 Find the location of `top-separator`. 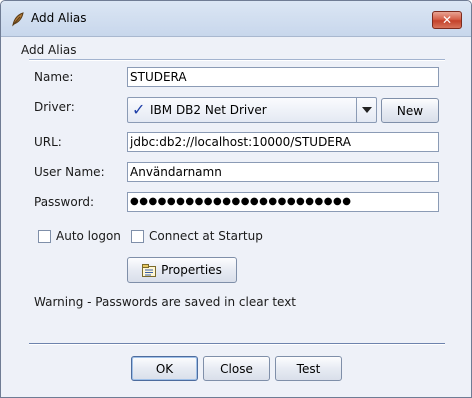

top-separator is located at coordinates (237, 60).